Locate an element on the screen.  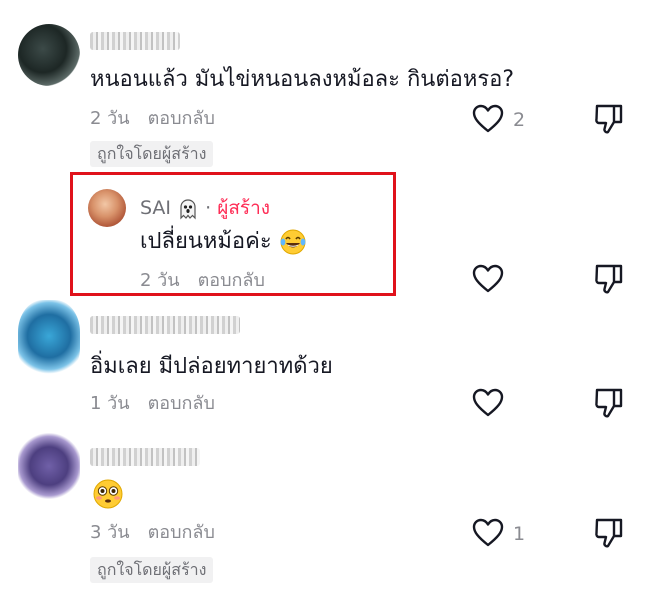
reply-header: SAI · ผู้สร้าง is located at coordinates (205, 208).